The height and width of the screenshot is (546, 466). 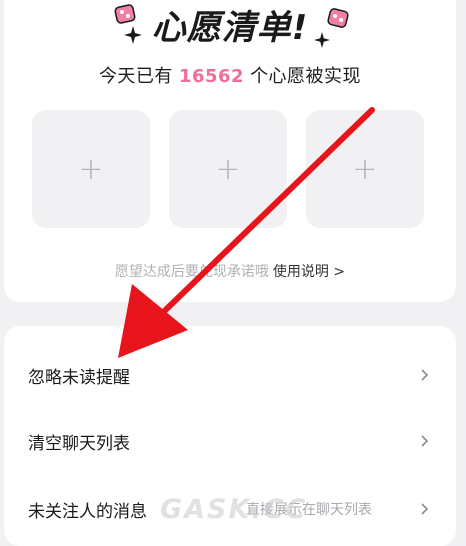 I want to click on subtitle-suffix: 个心愿被实现, so click(x=306, y=76).